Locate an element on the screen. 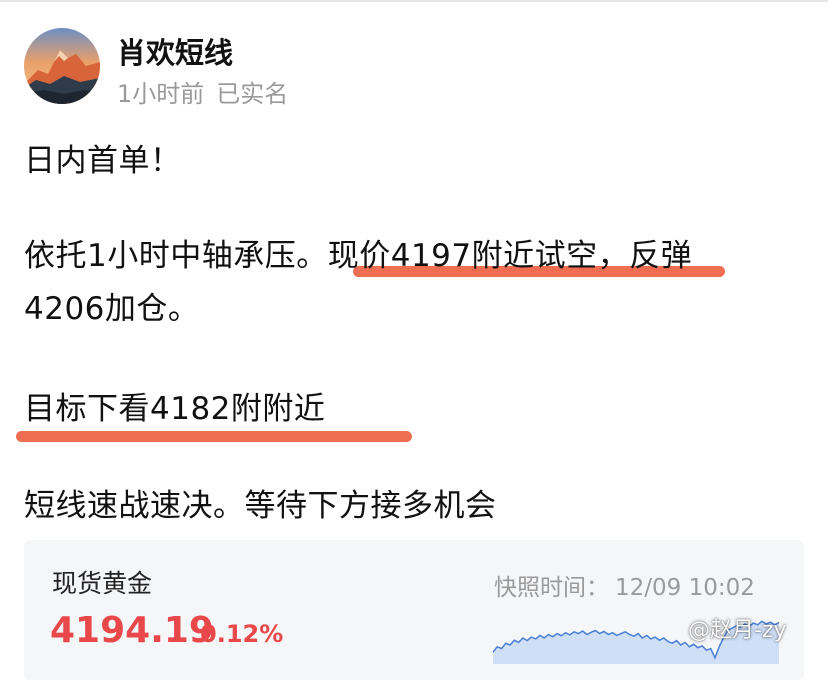 The image size is (828, 680). quote-name: 现货黄金 is located at coordinates (102, 583).